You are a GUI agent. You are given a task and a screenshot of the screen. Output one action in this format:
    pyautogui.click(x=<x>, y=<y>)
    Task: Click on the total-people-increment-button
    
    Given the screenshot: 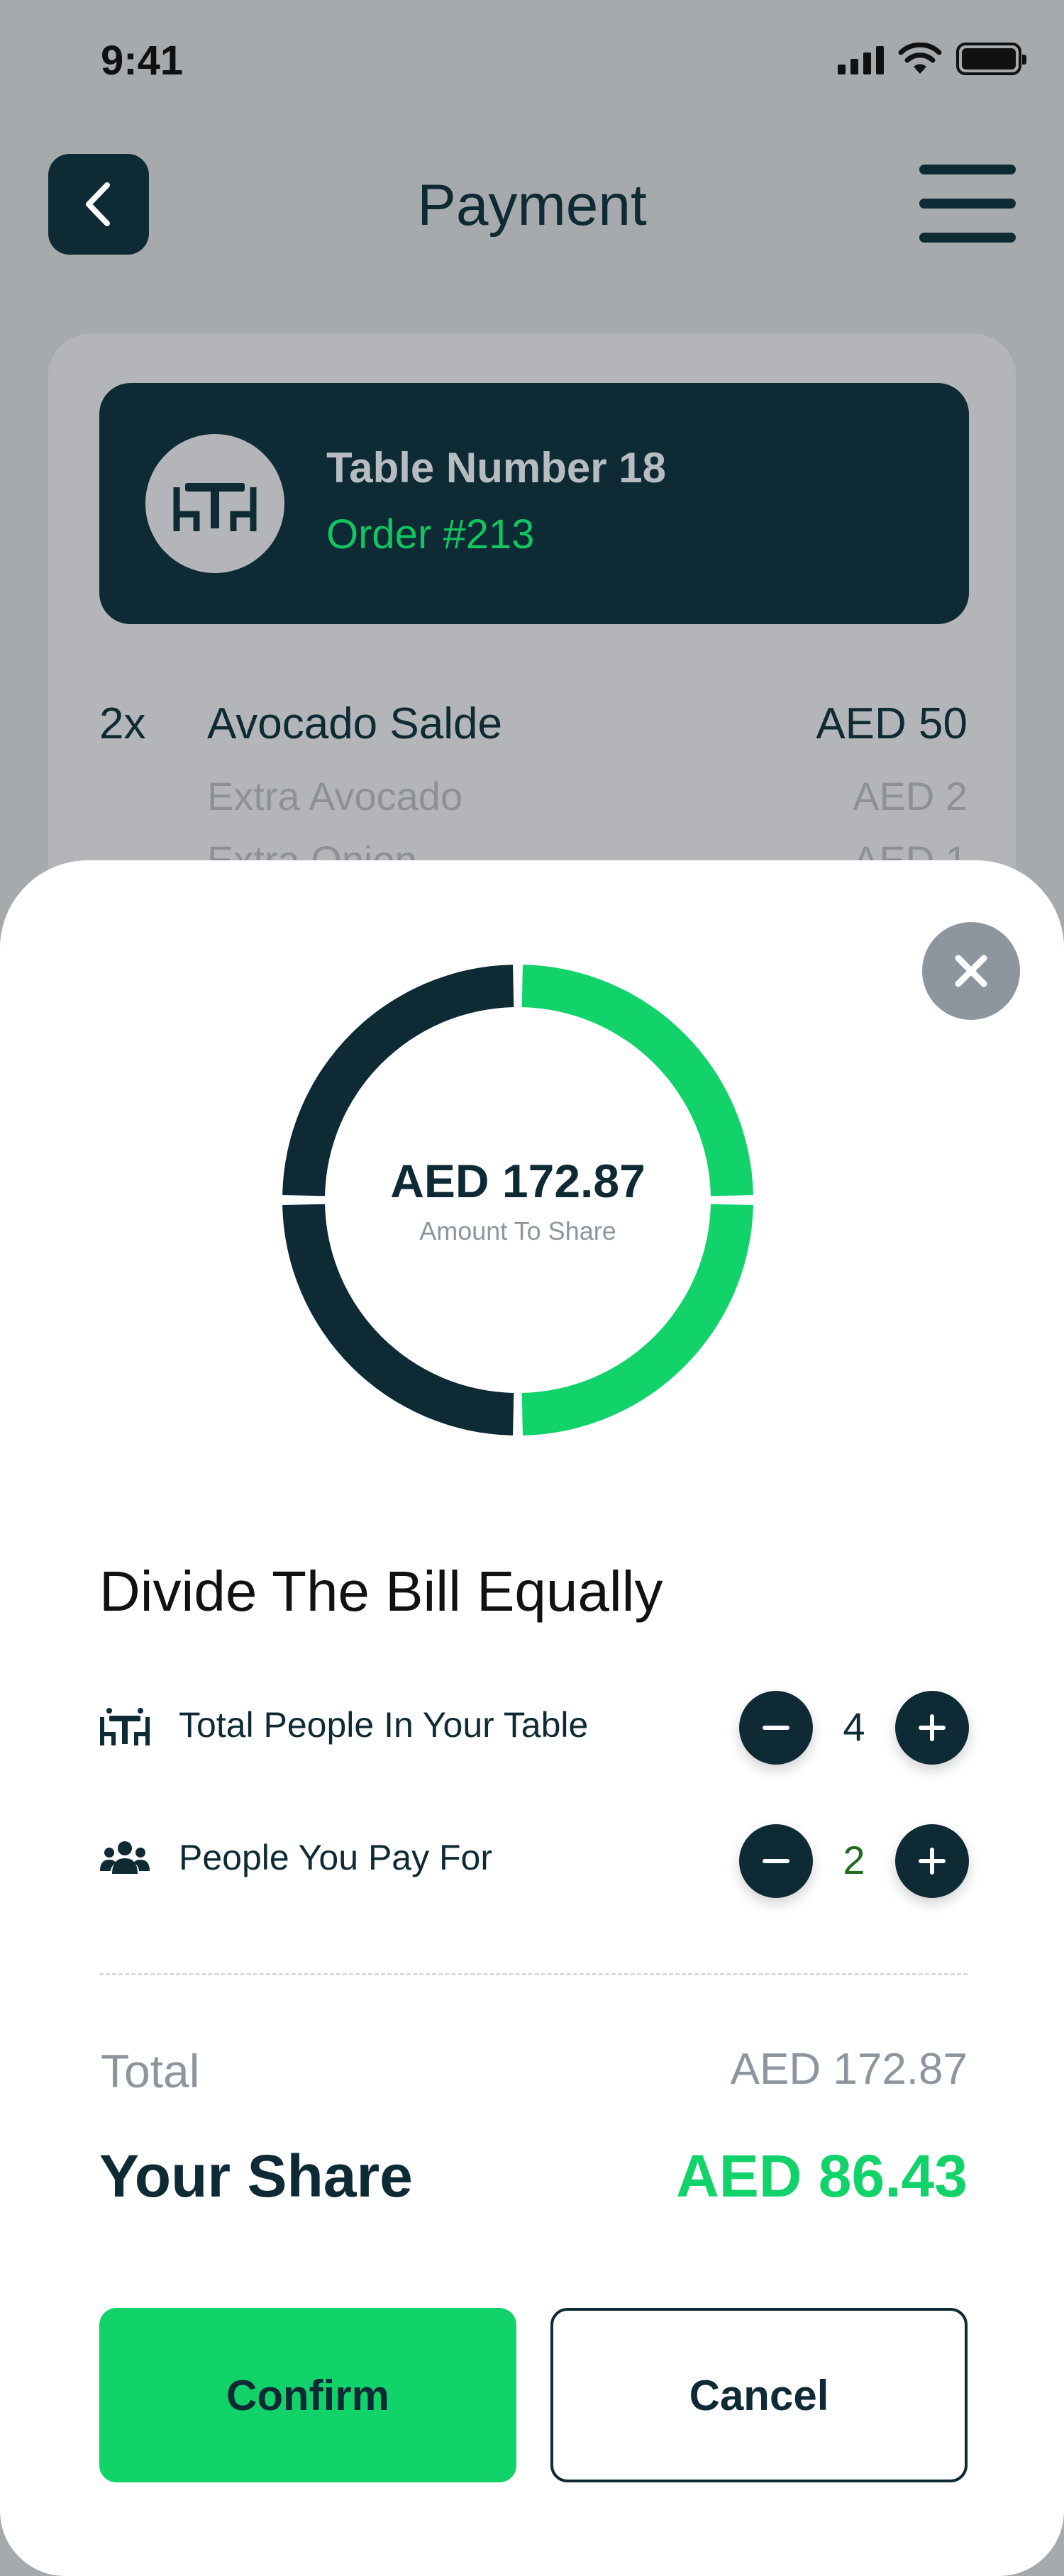 What is the action you would take?
    pyautogui.click(x=932, y=1728)
    